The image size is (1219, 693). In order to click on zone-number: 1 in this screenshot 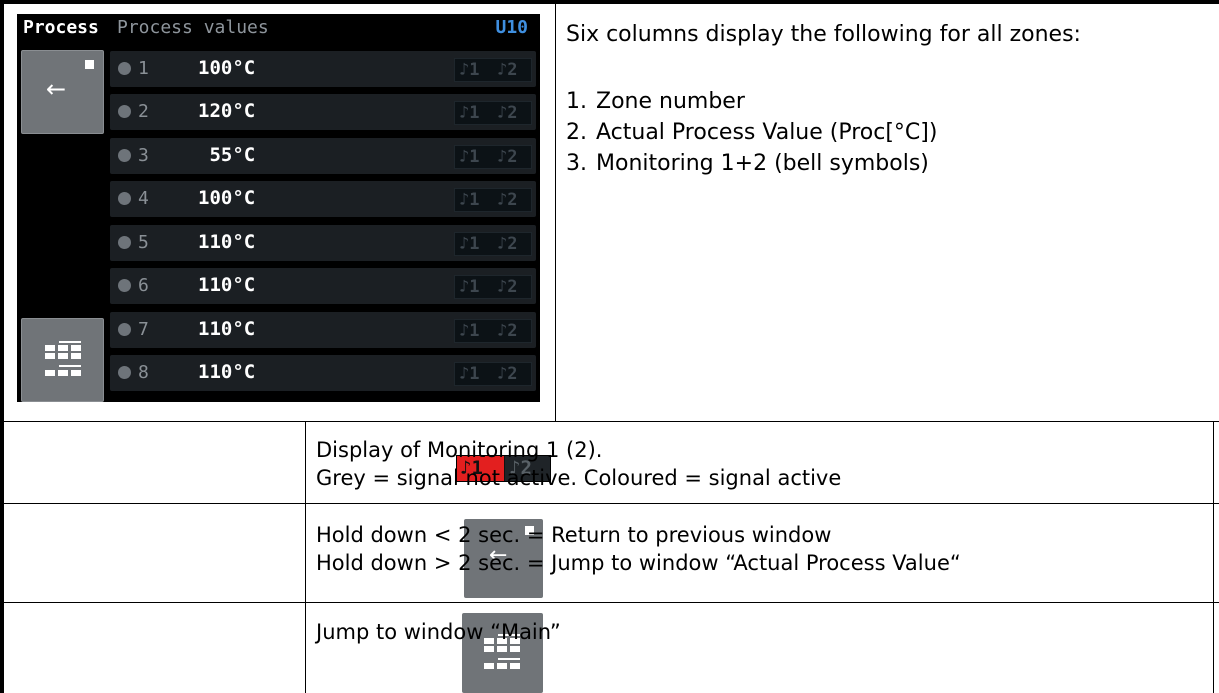, I will do `click(143, 68)`.